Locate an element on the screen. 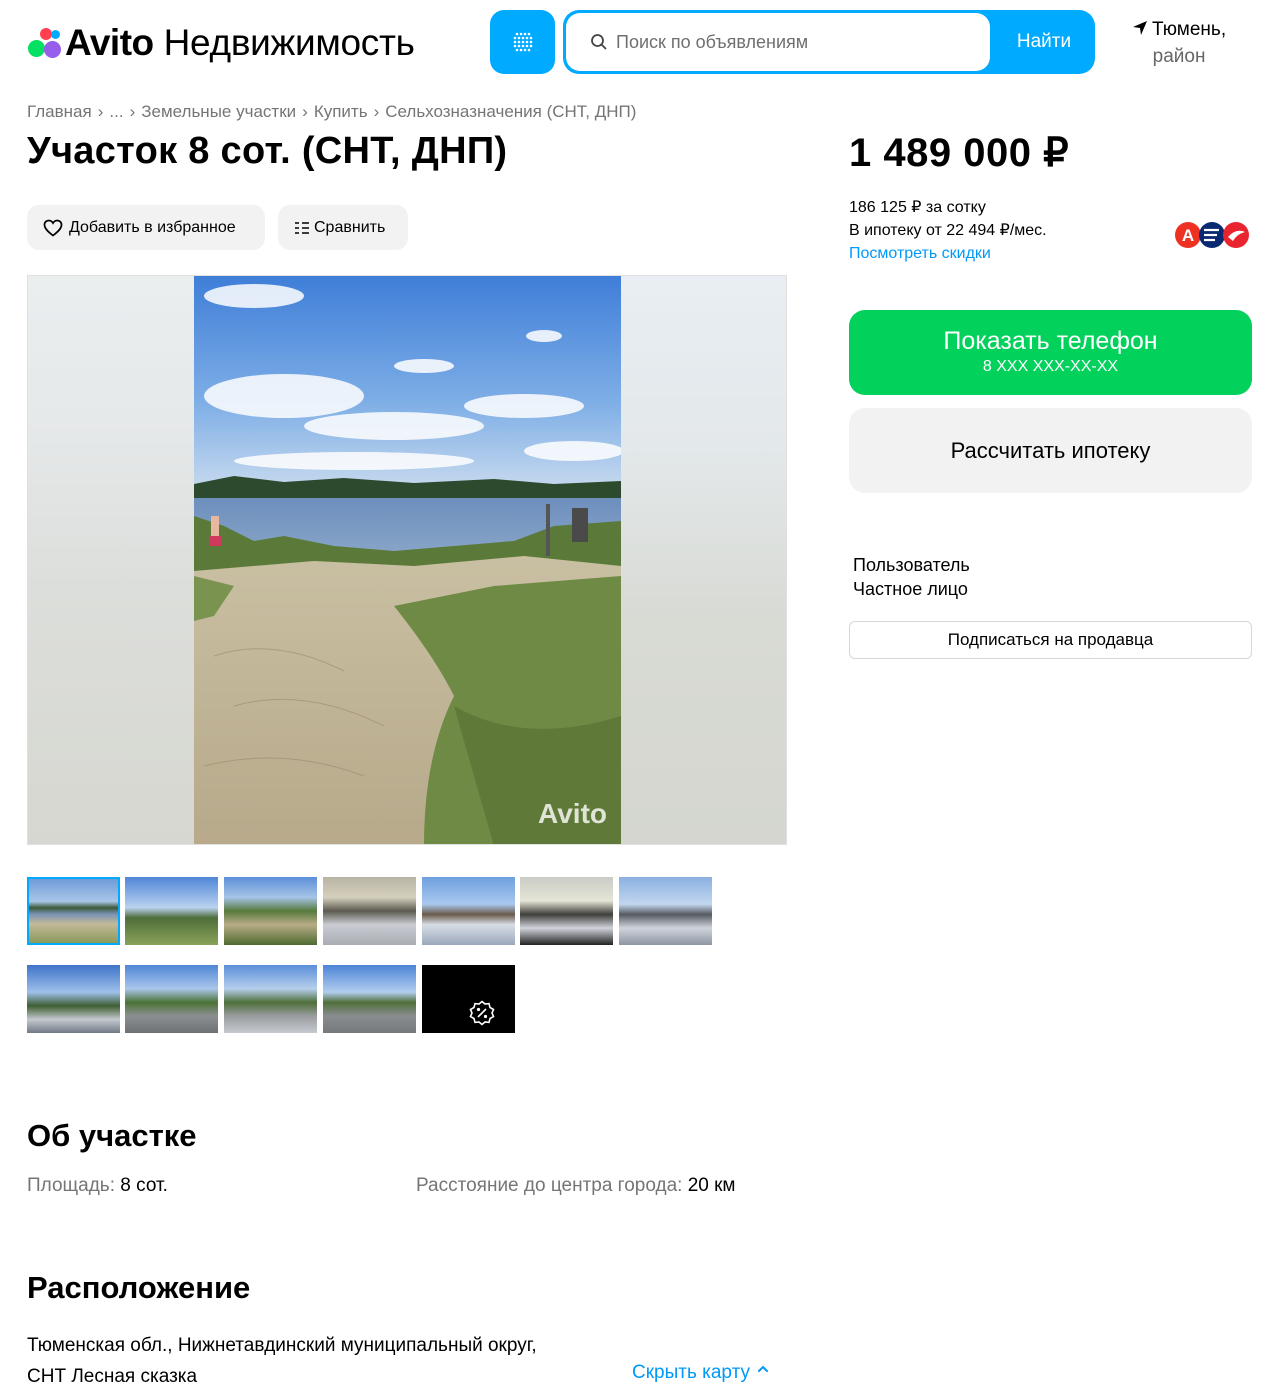  hide-map-link: Скрыть карту is located at coordinates (700, 1373).